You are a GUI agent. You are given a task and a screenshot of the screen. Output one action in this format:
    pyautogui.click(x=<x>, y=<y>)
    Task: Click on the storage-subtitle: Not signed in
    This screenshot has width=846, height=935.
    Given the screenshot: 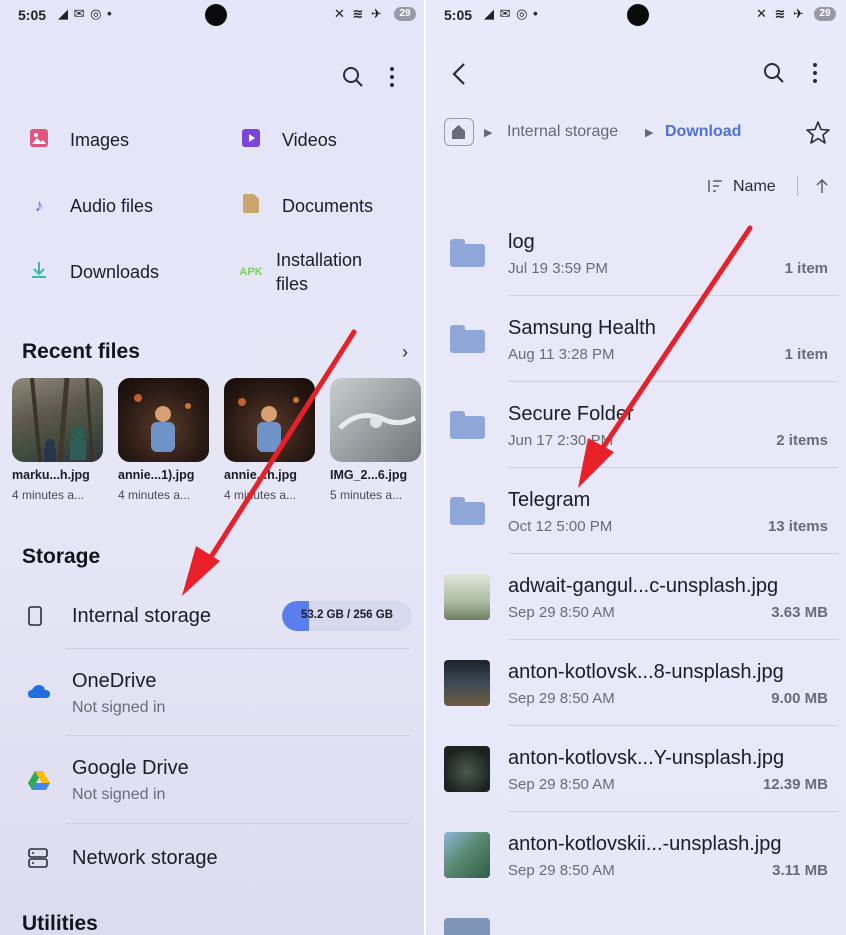 What is the action you would take?
    pyautogui.click(x=119, y=794)
    